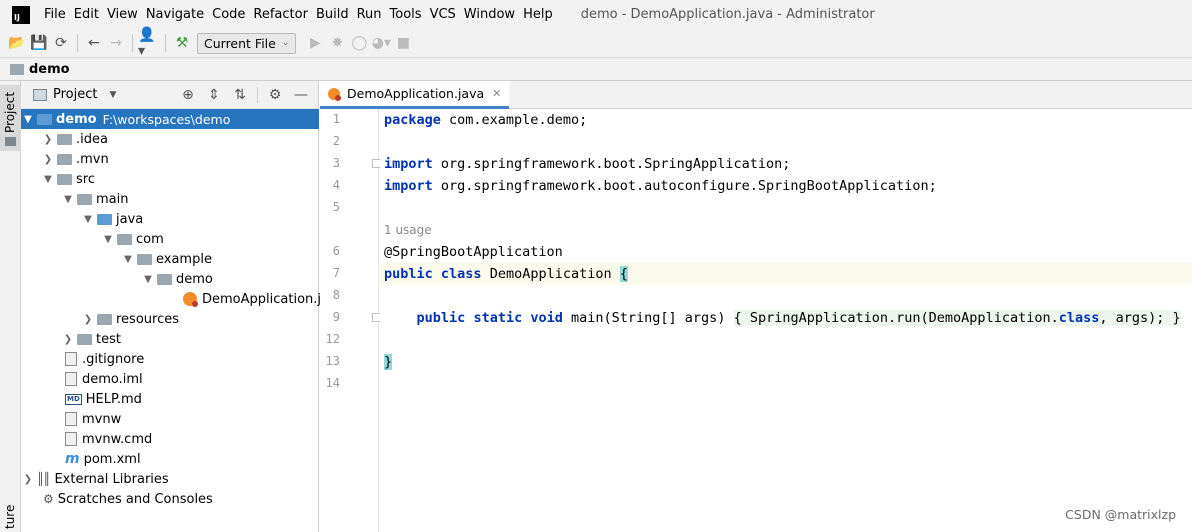 The image size is (1192, 532). I want to click on tree-item-label: demo, so click(194, 279).